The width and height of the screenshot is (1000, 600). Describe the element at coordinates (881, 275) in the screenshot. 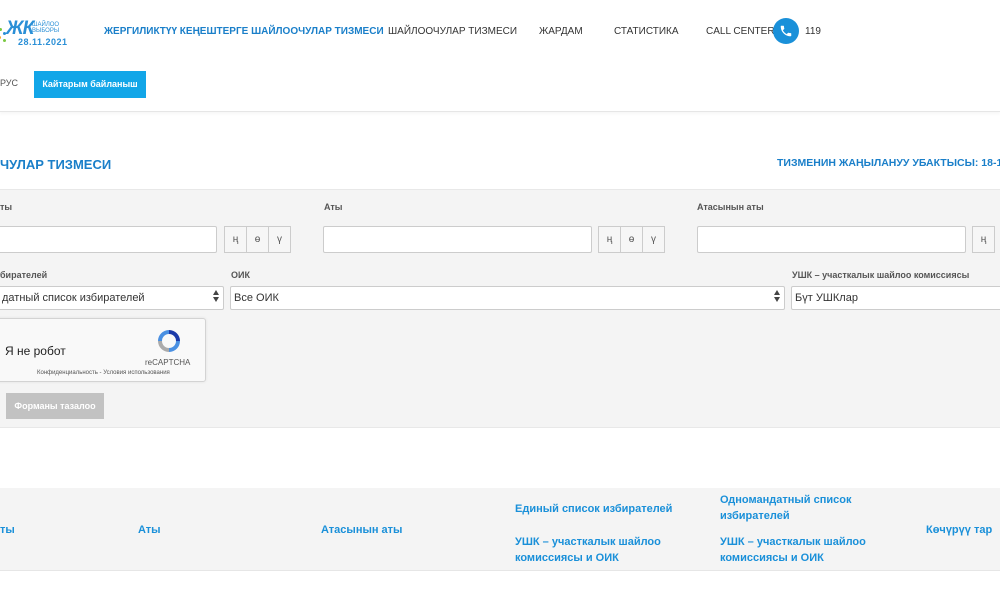

I see `ushk-label: УШК – участкалык шайлоо комиссиясы` at that location.